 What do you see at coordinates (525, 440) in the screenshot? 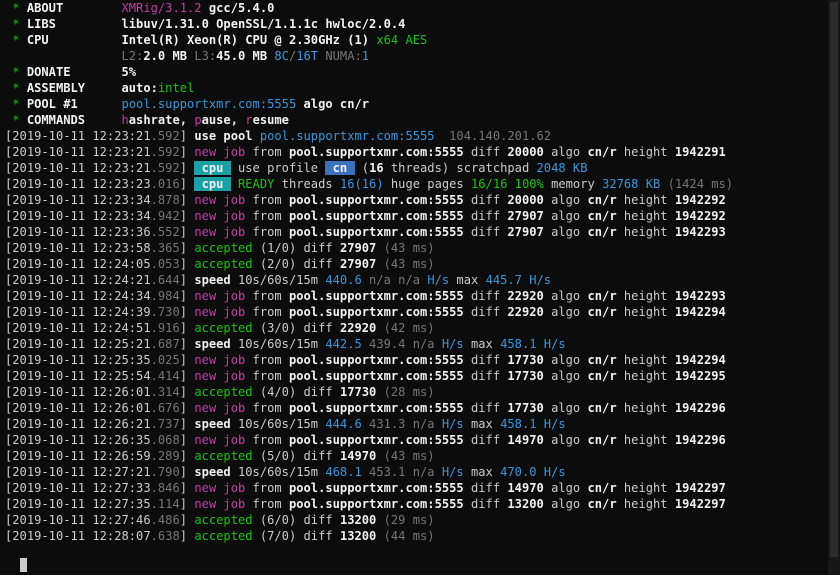
I see `log-segment: 14970` at bounding box center [525, 440].